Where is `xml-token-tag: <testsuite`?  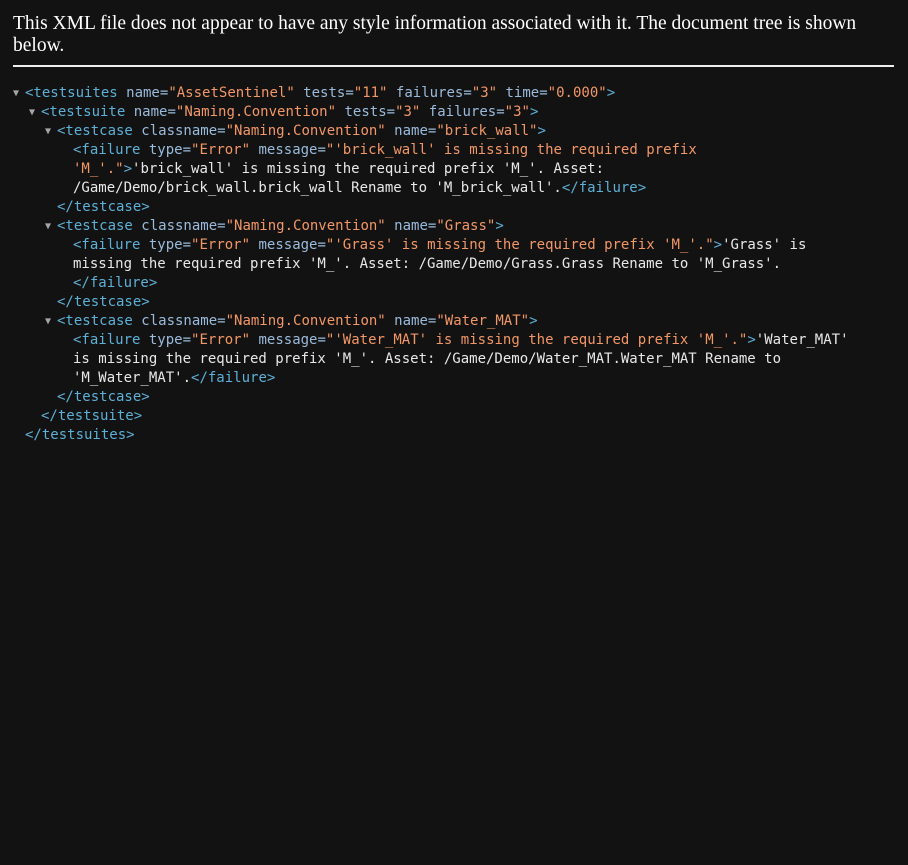 xml-token-tag: <testsuite is located at coordinates (83, 112).